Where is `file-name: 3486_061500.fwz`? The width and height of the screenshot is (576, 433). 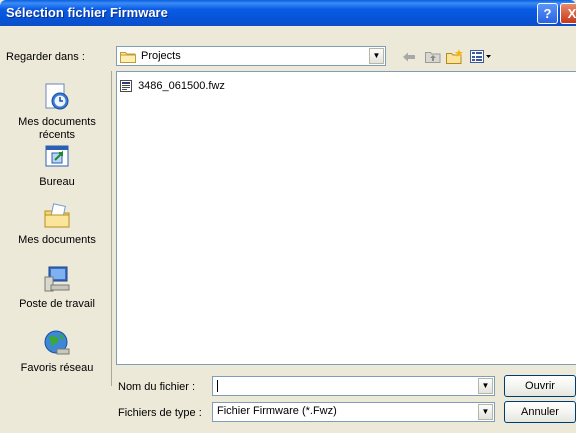 file-name: 3486_061500.fwz is located at coordinates (181, 86).